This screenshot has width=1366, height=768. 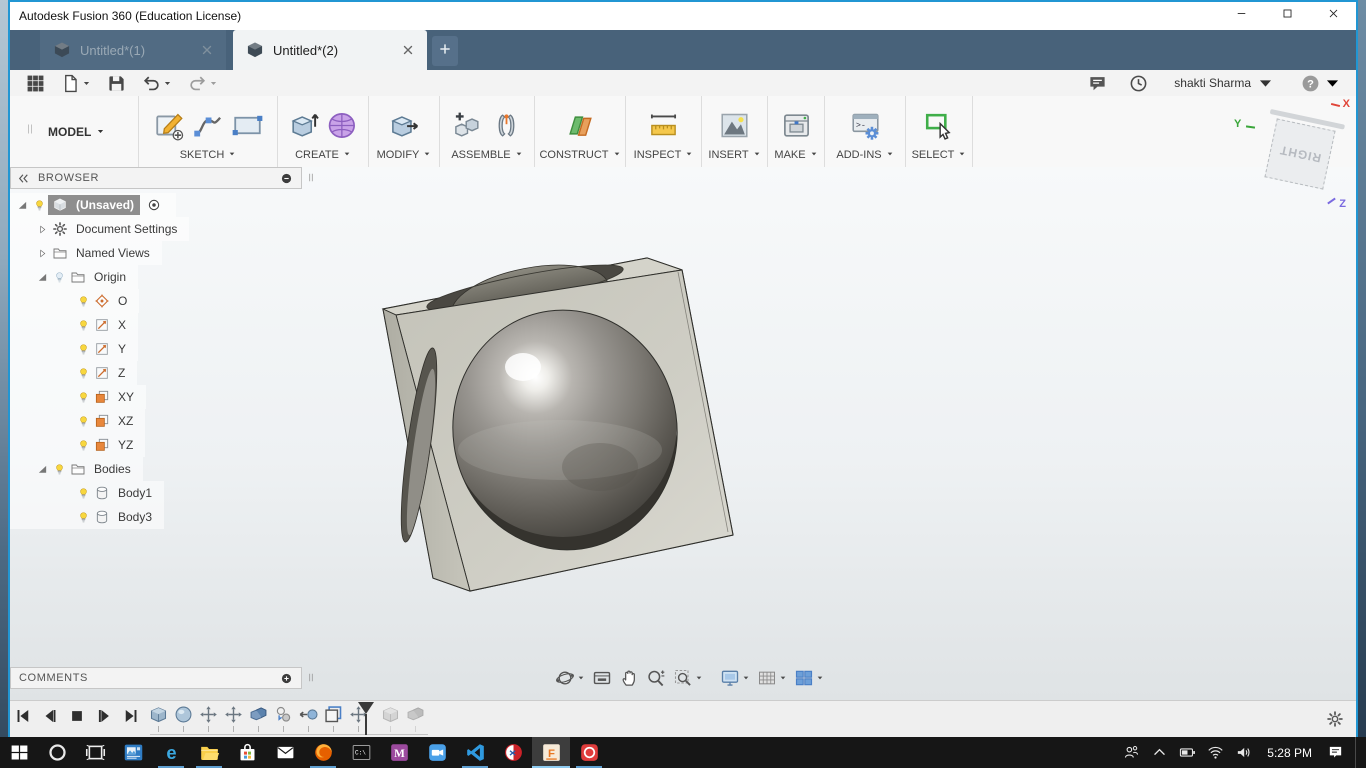 What do you see at coordinates (366, 719) in the screenshot?
I see `timeline-position-marker` at bounding box center [366, 719].